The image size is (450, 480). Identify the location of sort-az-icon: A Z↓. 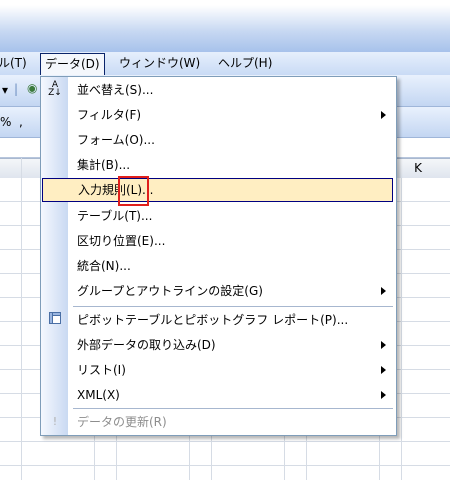
(55, 89).